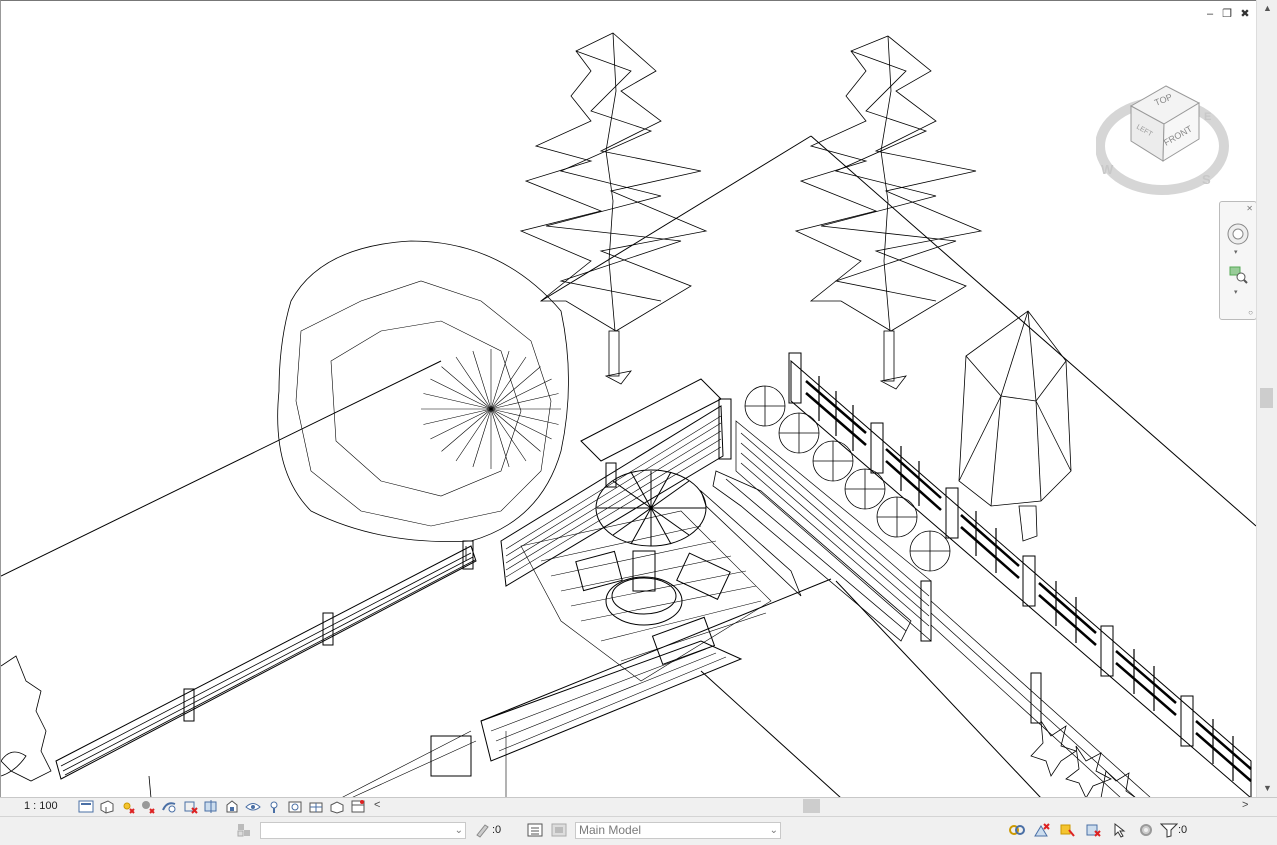  Describe the element at coordinates (806, 556) in the screenshot. I see `planter` at that location.